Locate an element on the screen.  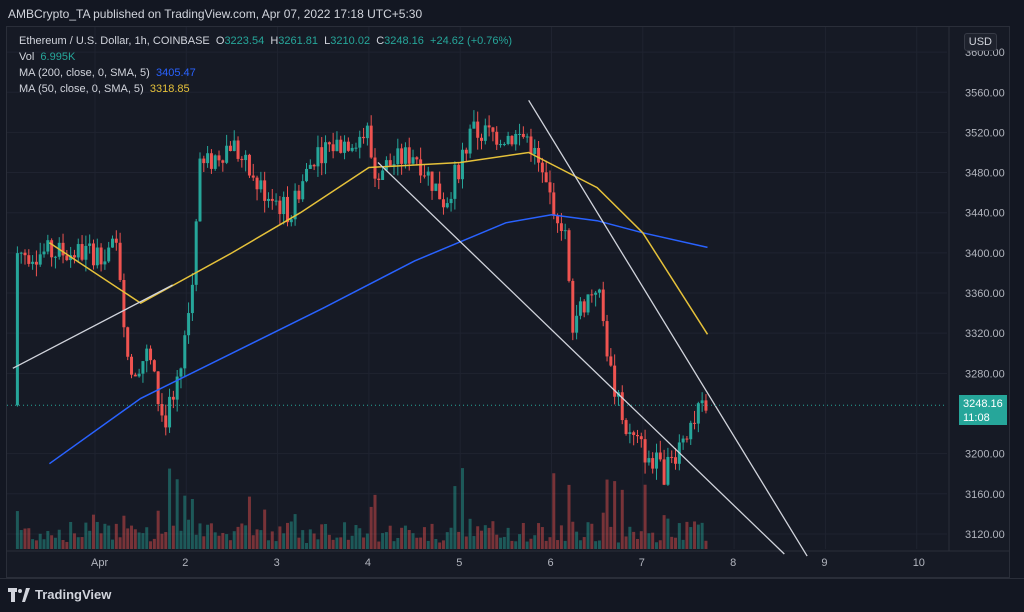
open-value: 3223.54 is located at coordinates (244, 41).